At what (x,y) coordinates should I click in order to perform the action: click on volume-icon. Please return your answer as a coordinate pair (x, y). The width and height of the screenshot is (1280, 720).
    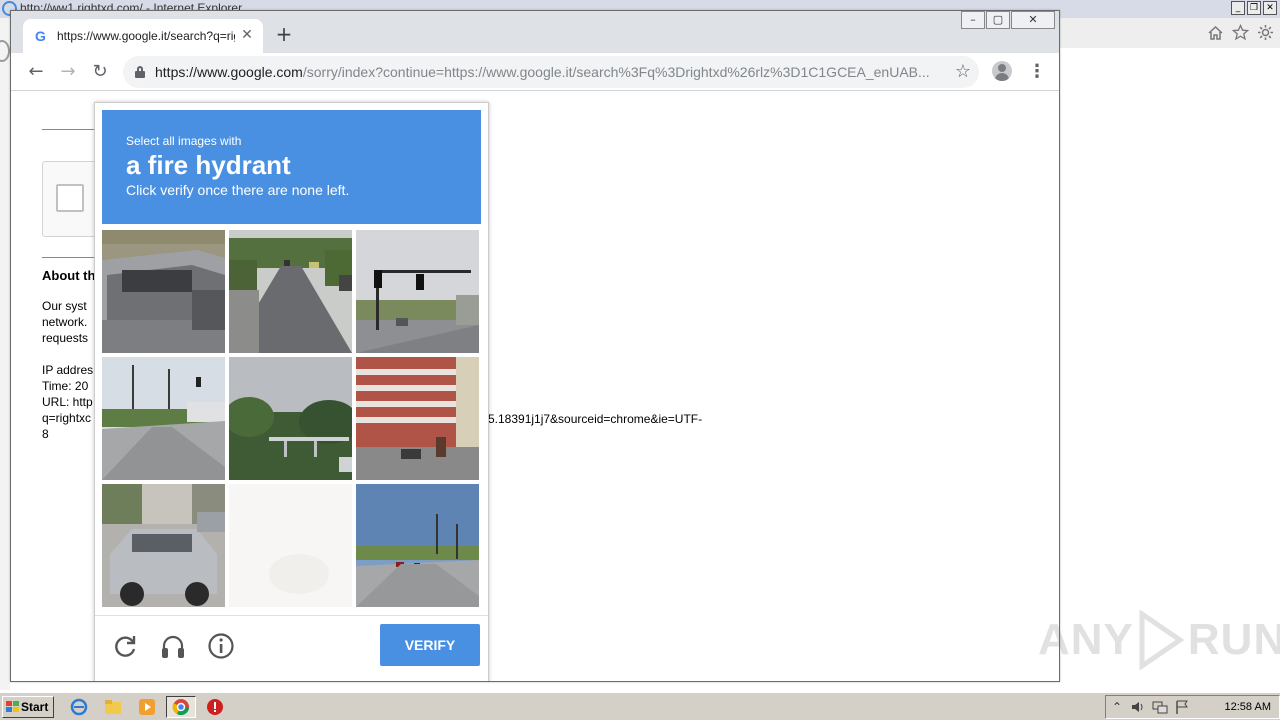
    Looking at the image, I should click on (1138, 707).